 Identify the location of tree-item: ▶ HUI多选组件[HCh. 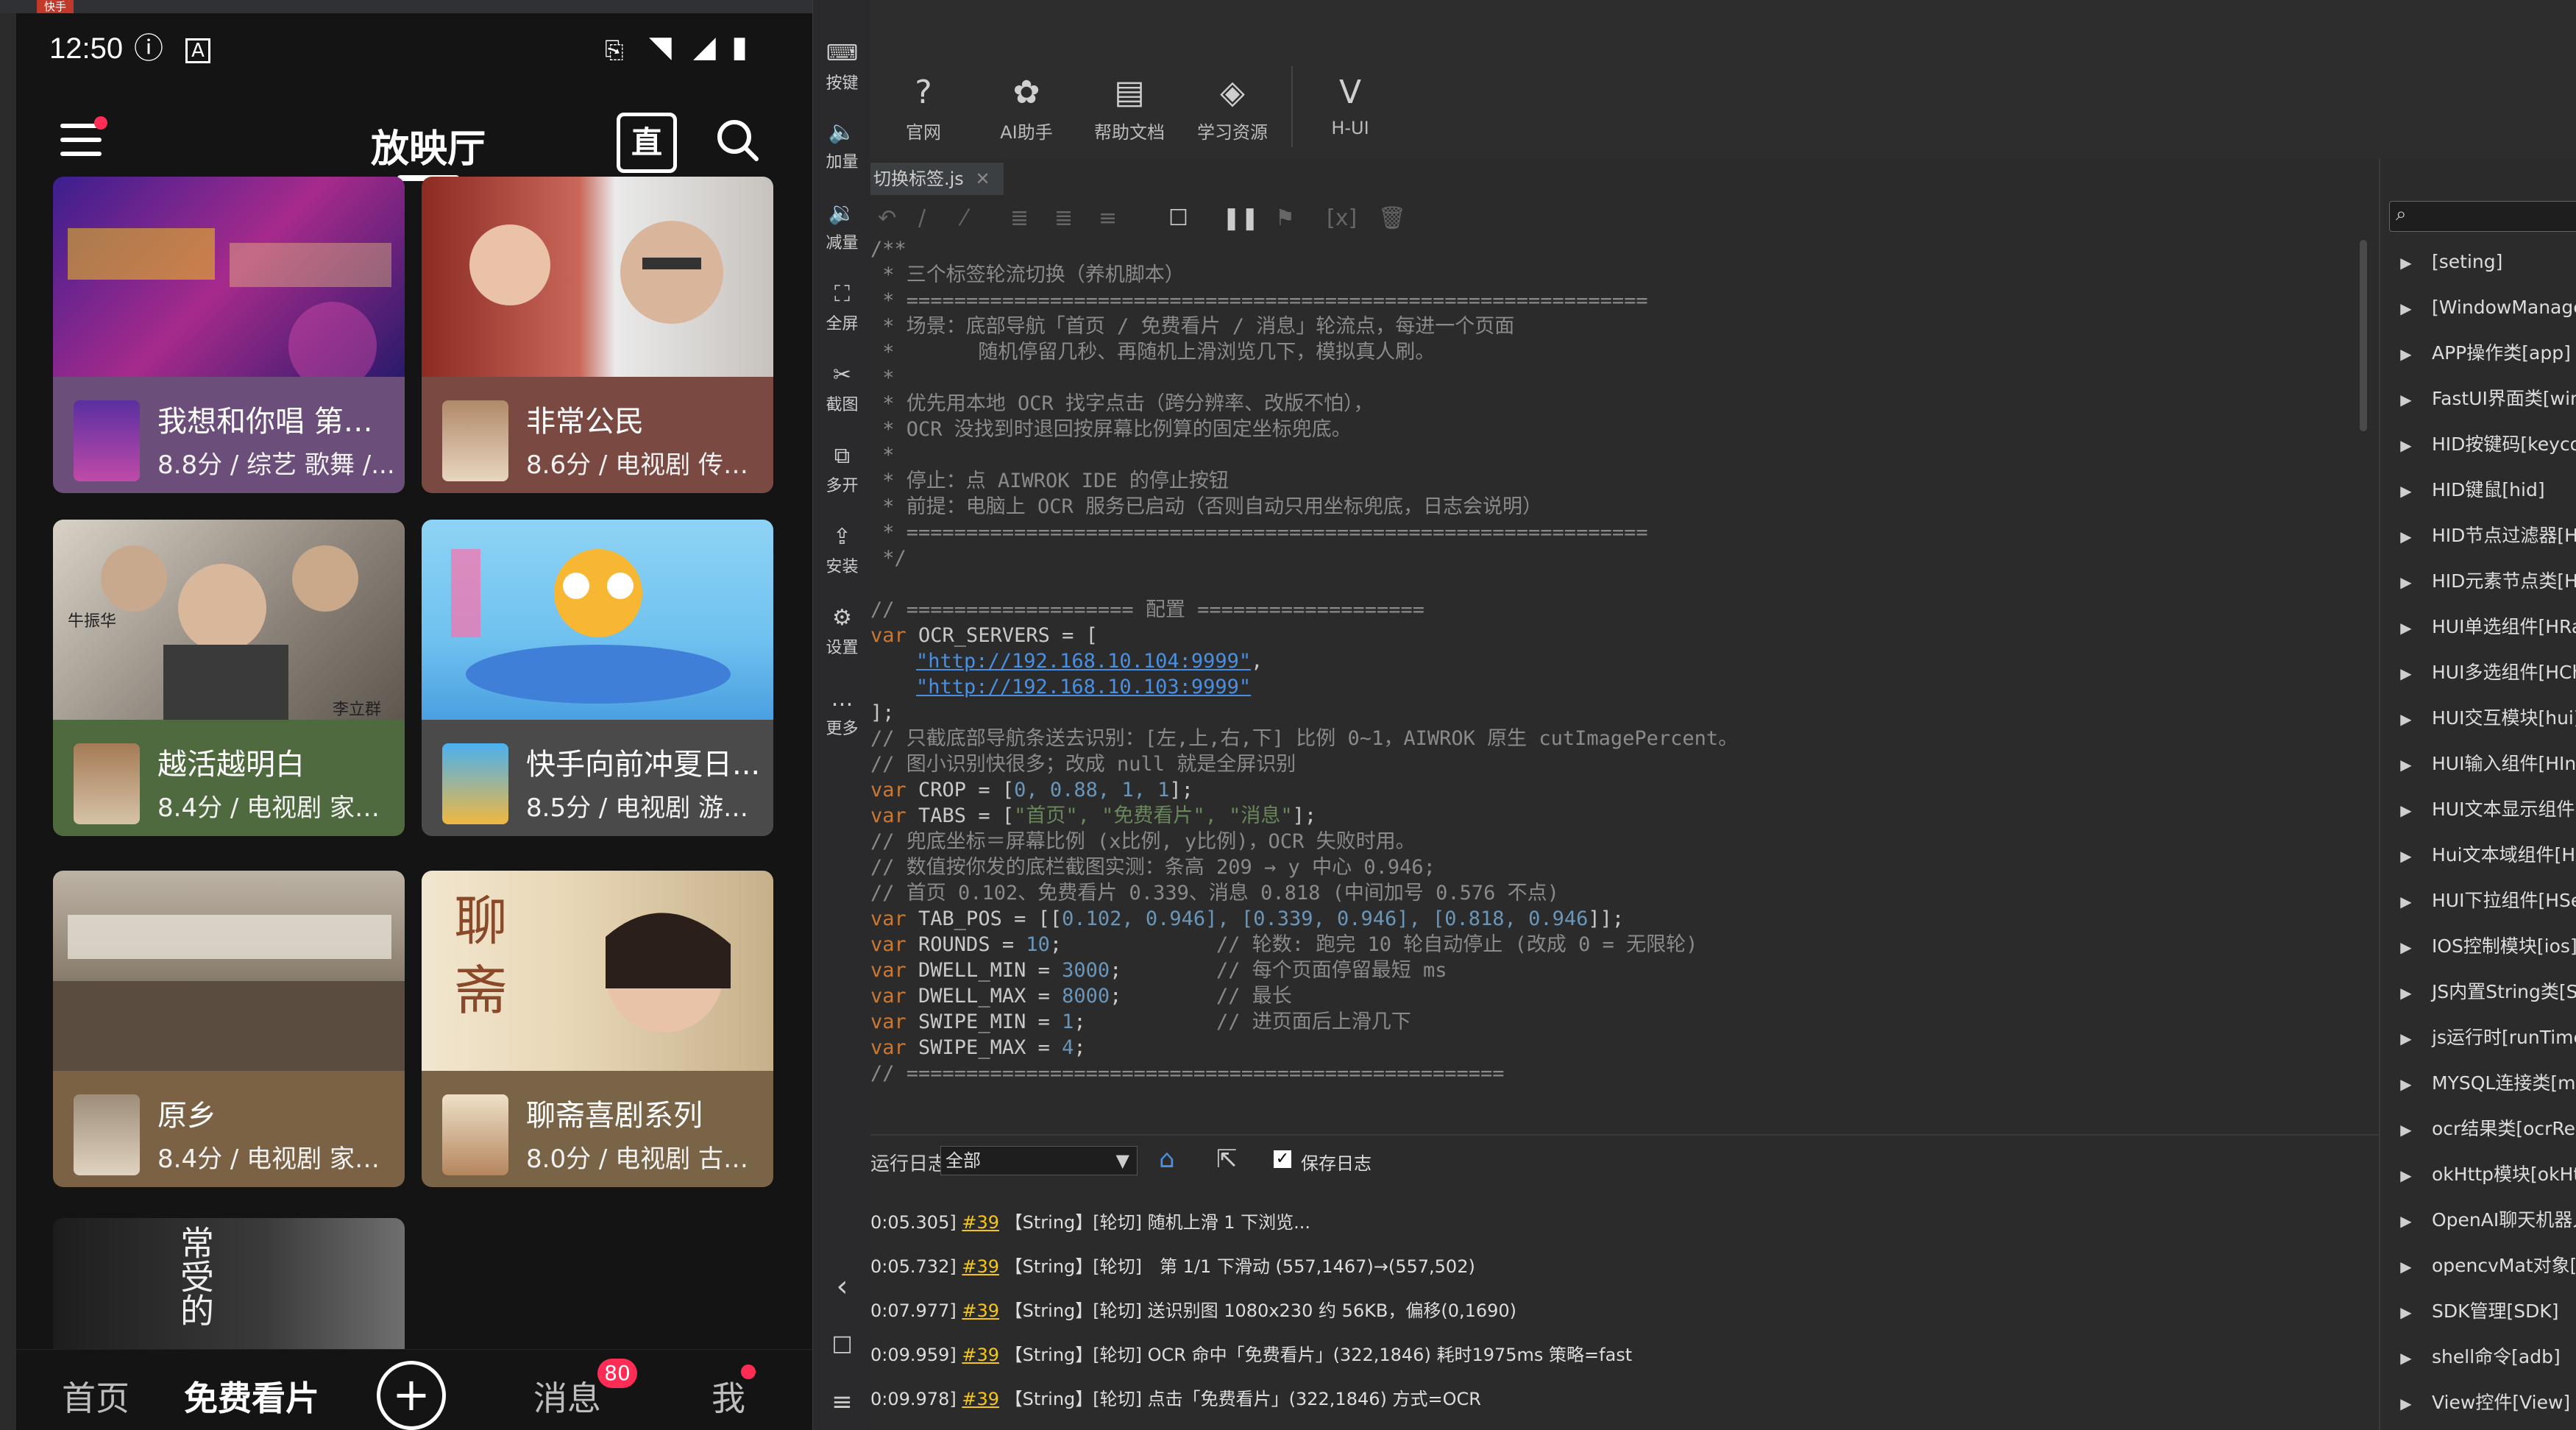
(2478, 672).